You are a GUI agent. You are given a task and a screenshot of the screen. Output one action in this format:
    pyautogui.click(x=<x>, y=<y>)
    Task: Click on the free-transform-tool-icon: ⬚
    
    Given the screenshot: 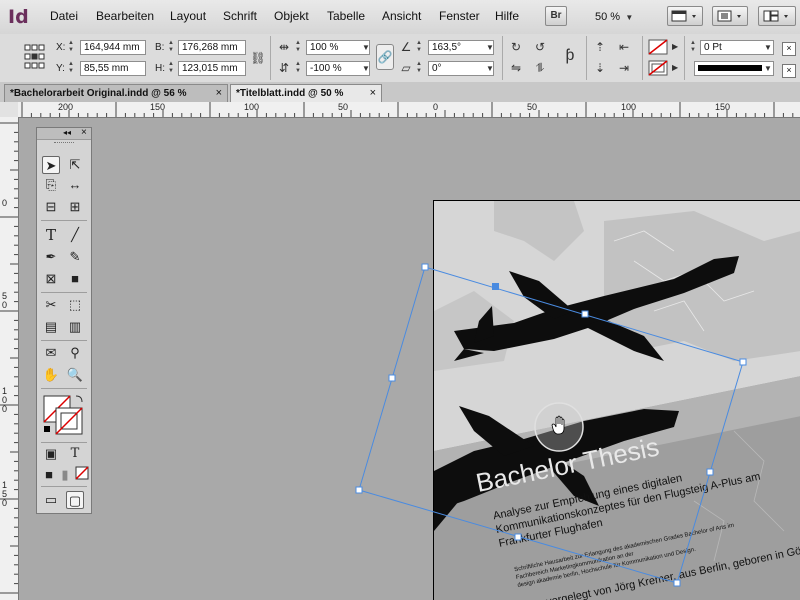 What is the action you would take?
    pyautogui.click(x=75, y=305)
    